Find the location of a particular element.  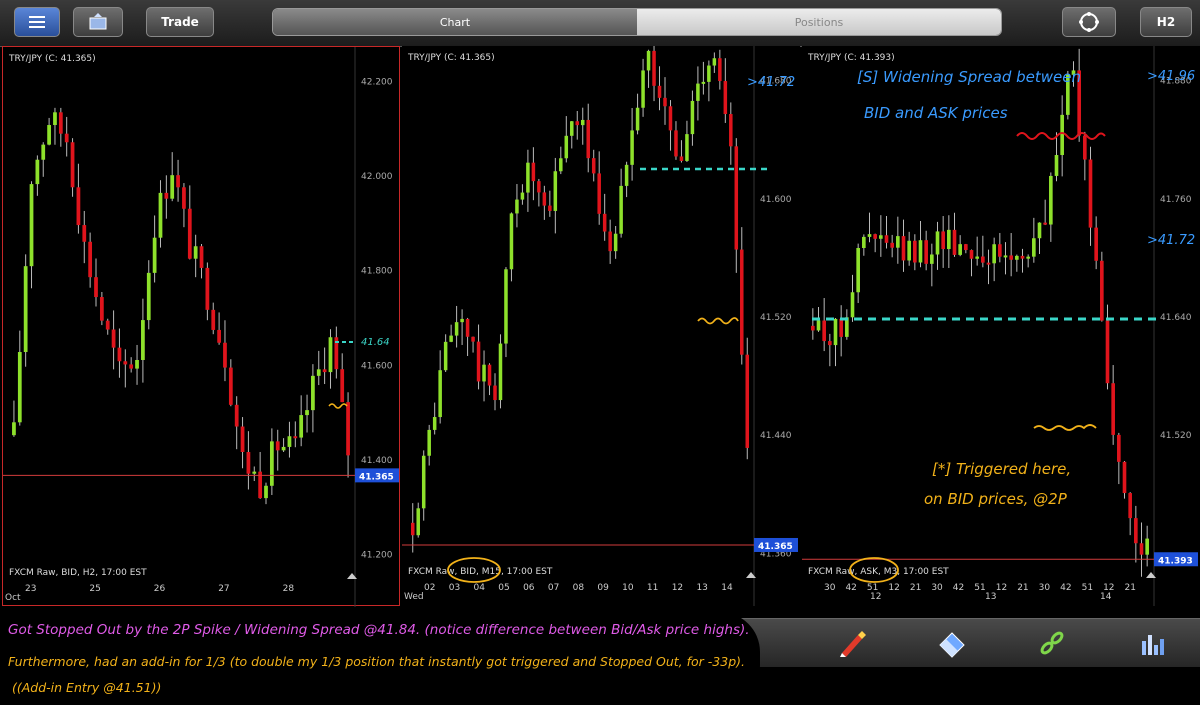

x-tick-label: 51 is located at coordinates (1087, 588).